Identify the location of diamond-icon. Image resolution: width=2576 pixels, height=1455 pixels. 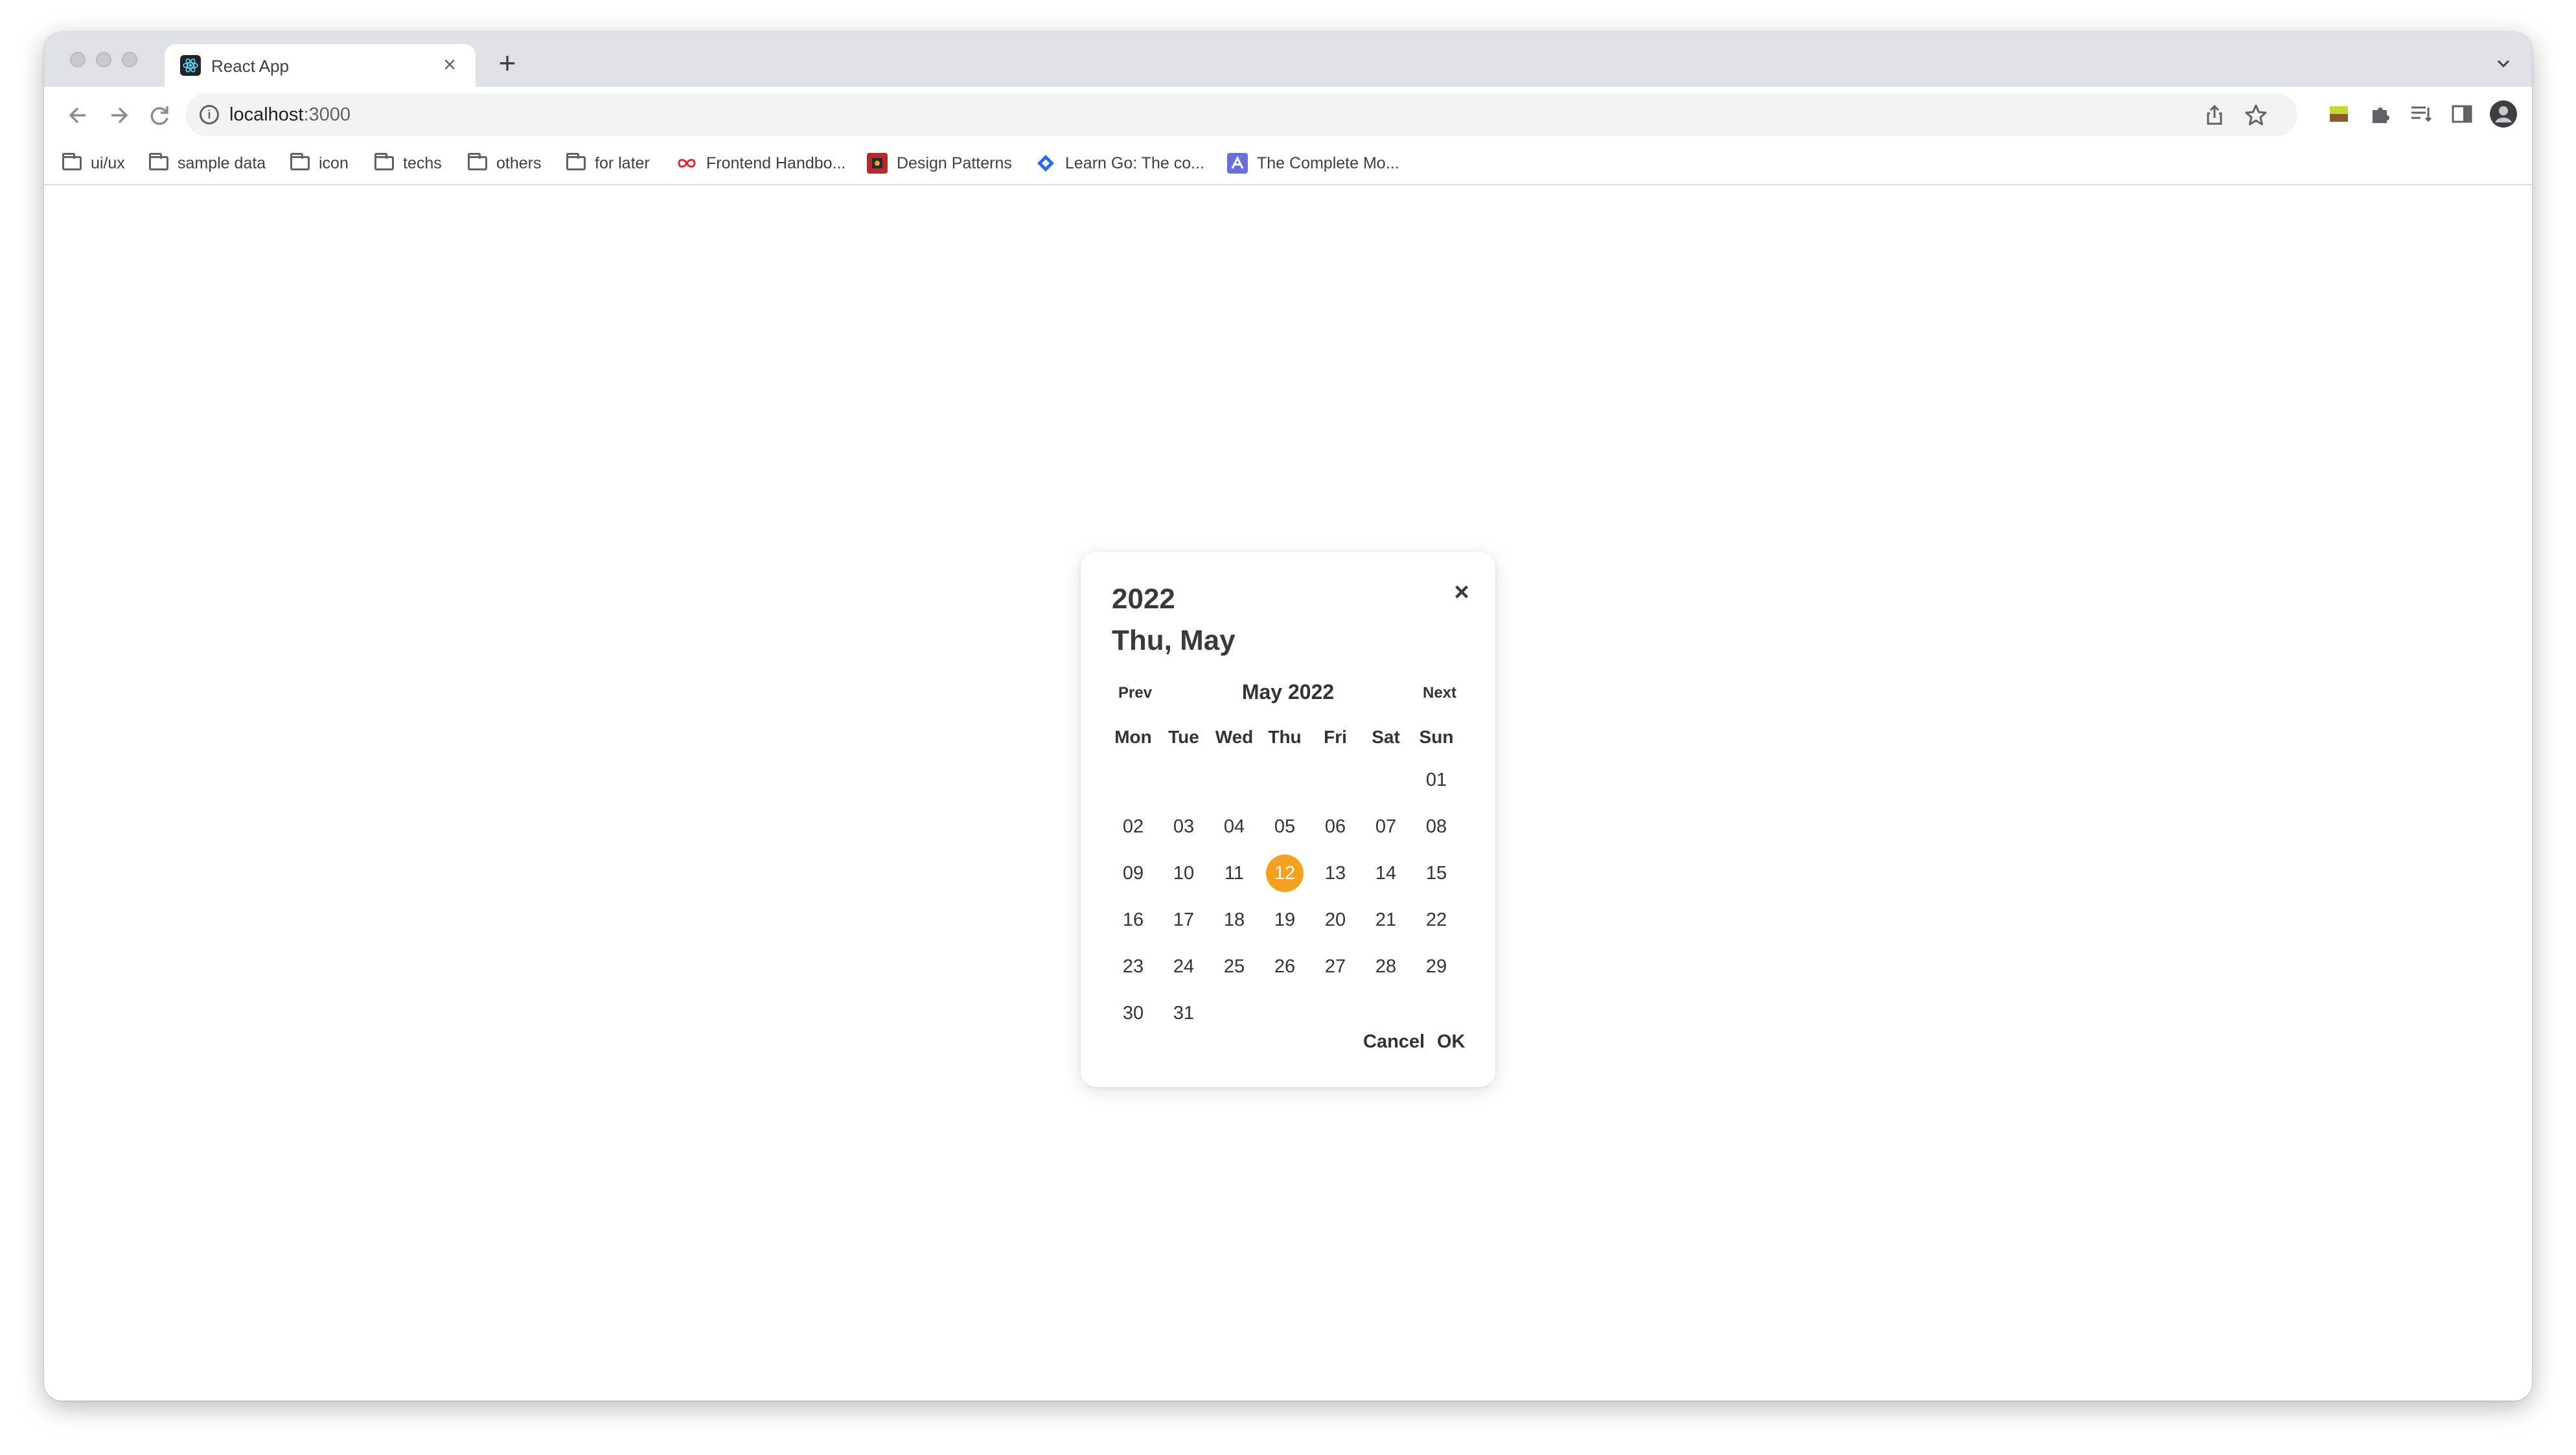
(1045, 163).